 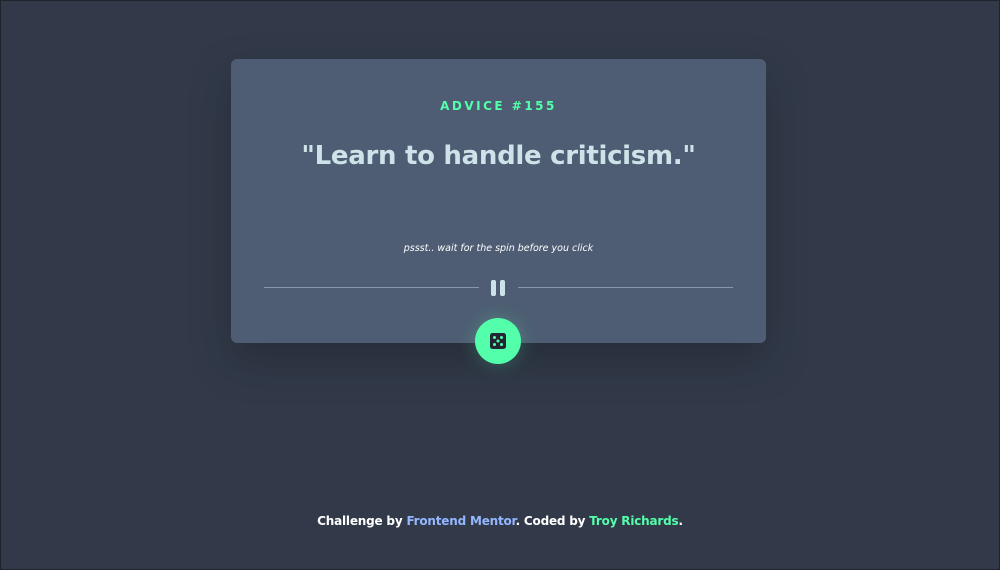 What do you see at coordinates (633, 521) in the screenshot?
I see `author-link: Troy Richards` at bounding box center [633, 521].